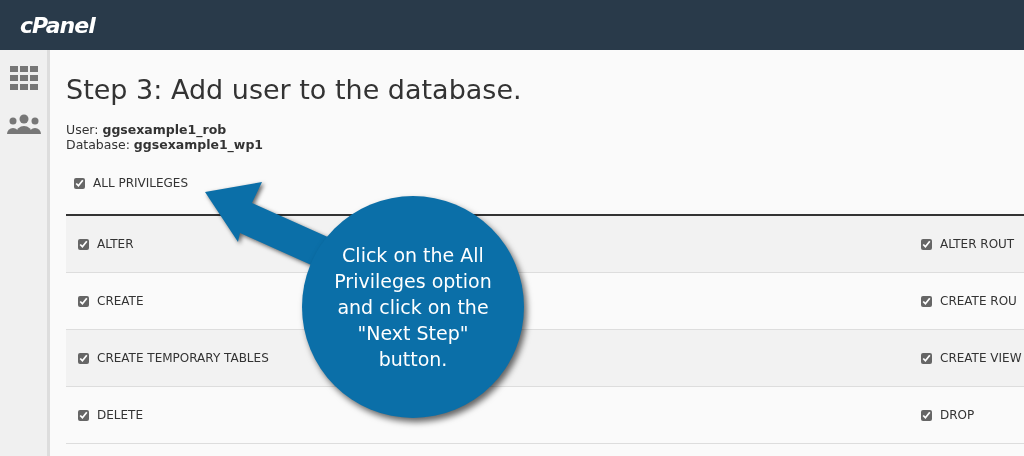  What do you see at coordinates (977, 245) in the screenshot?
I see `privilege-label: ALTER ROUT` at bounding box center [977, 245].